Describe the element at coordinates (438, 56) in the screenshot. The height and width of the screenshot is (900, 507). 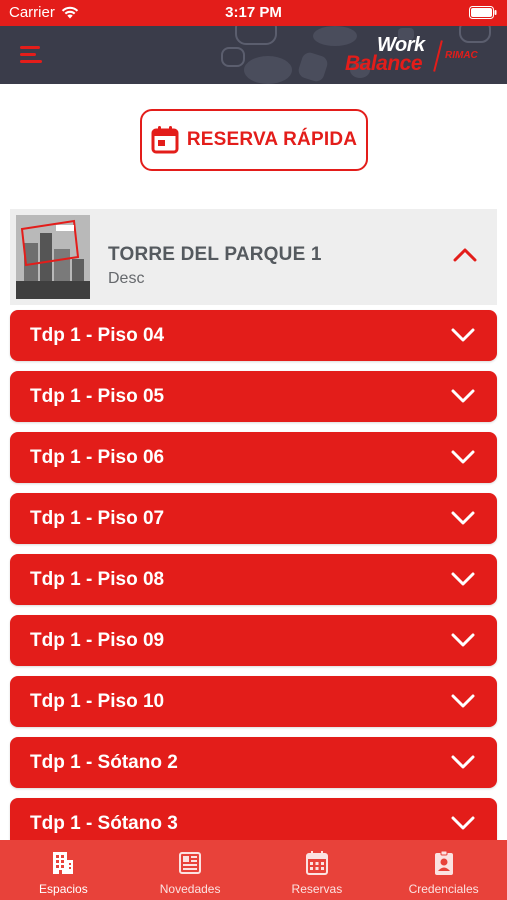
I see `logo-divider` at that location.